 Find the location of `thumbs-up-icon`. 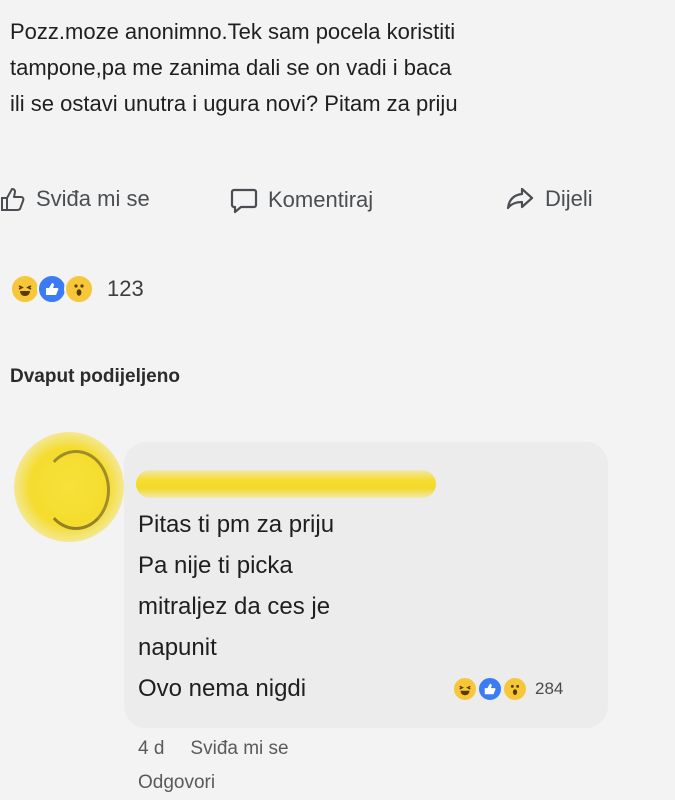

thumbs-up-icon is located at coordinates (13, 199).